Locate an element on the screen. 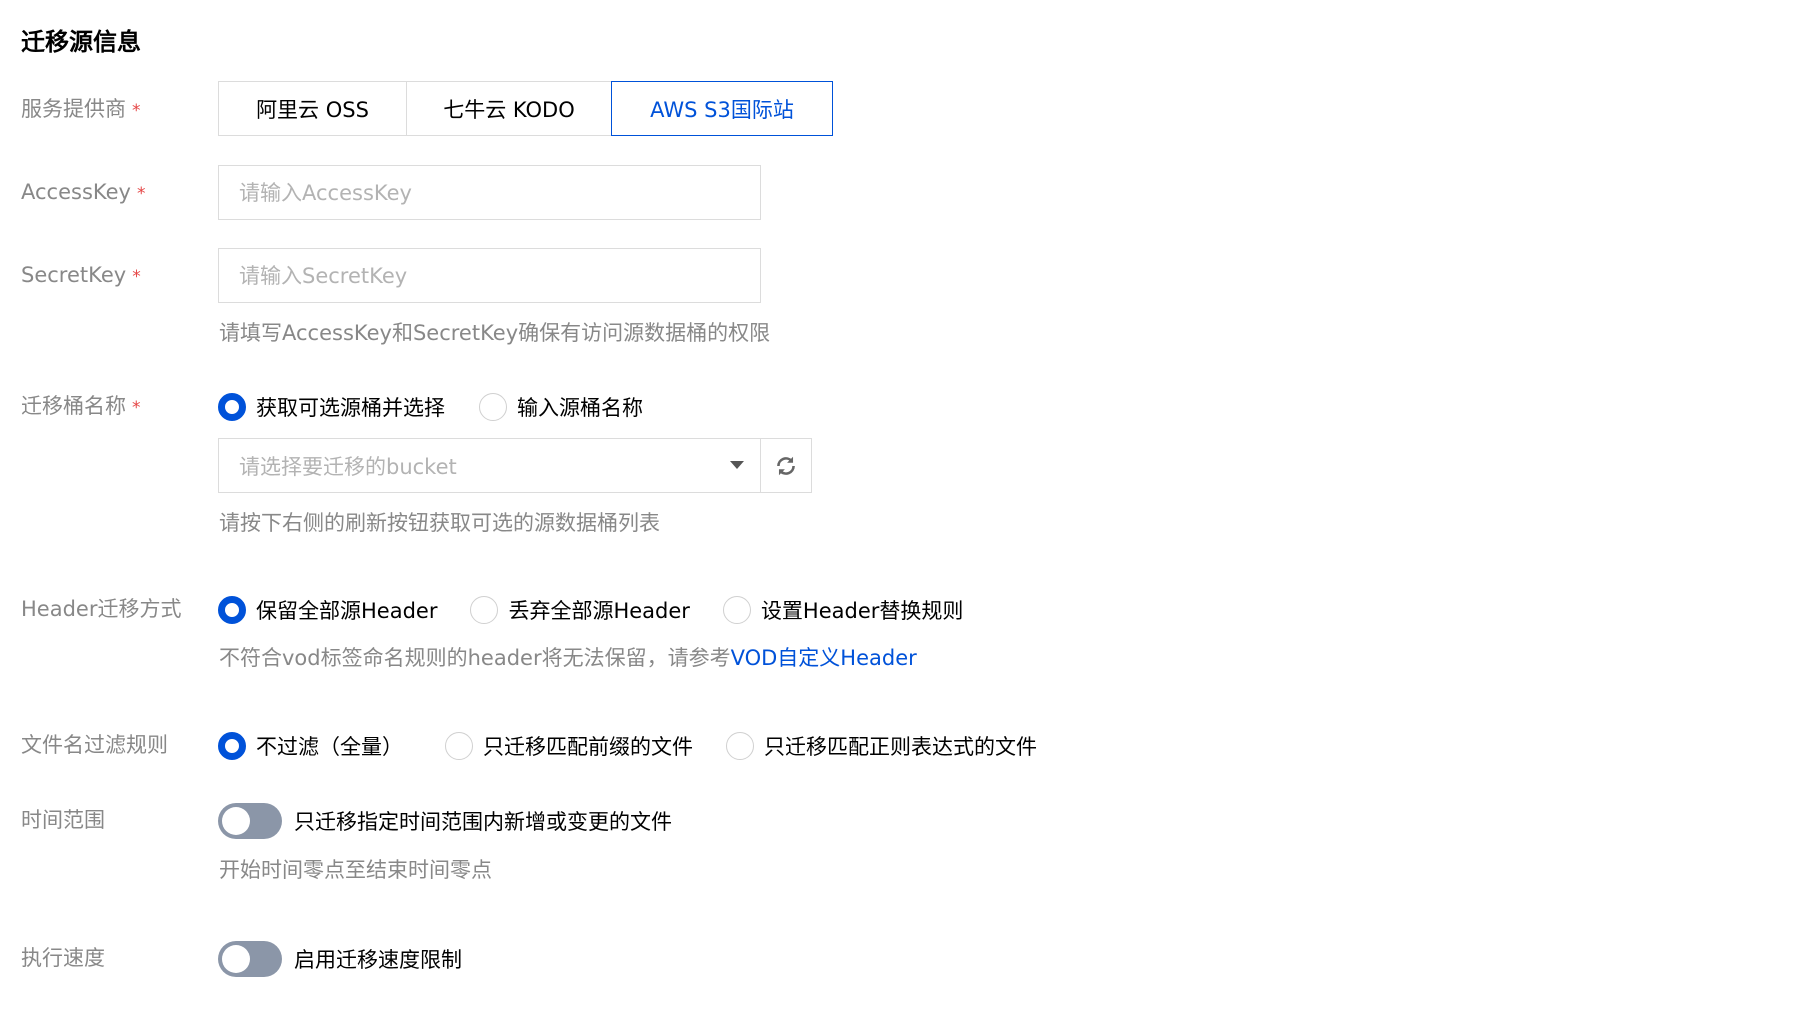 This screenshot has width=1820, height=1016. radio-label: 获取可选源桶并选择 is located at coordinates (350, 408).